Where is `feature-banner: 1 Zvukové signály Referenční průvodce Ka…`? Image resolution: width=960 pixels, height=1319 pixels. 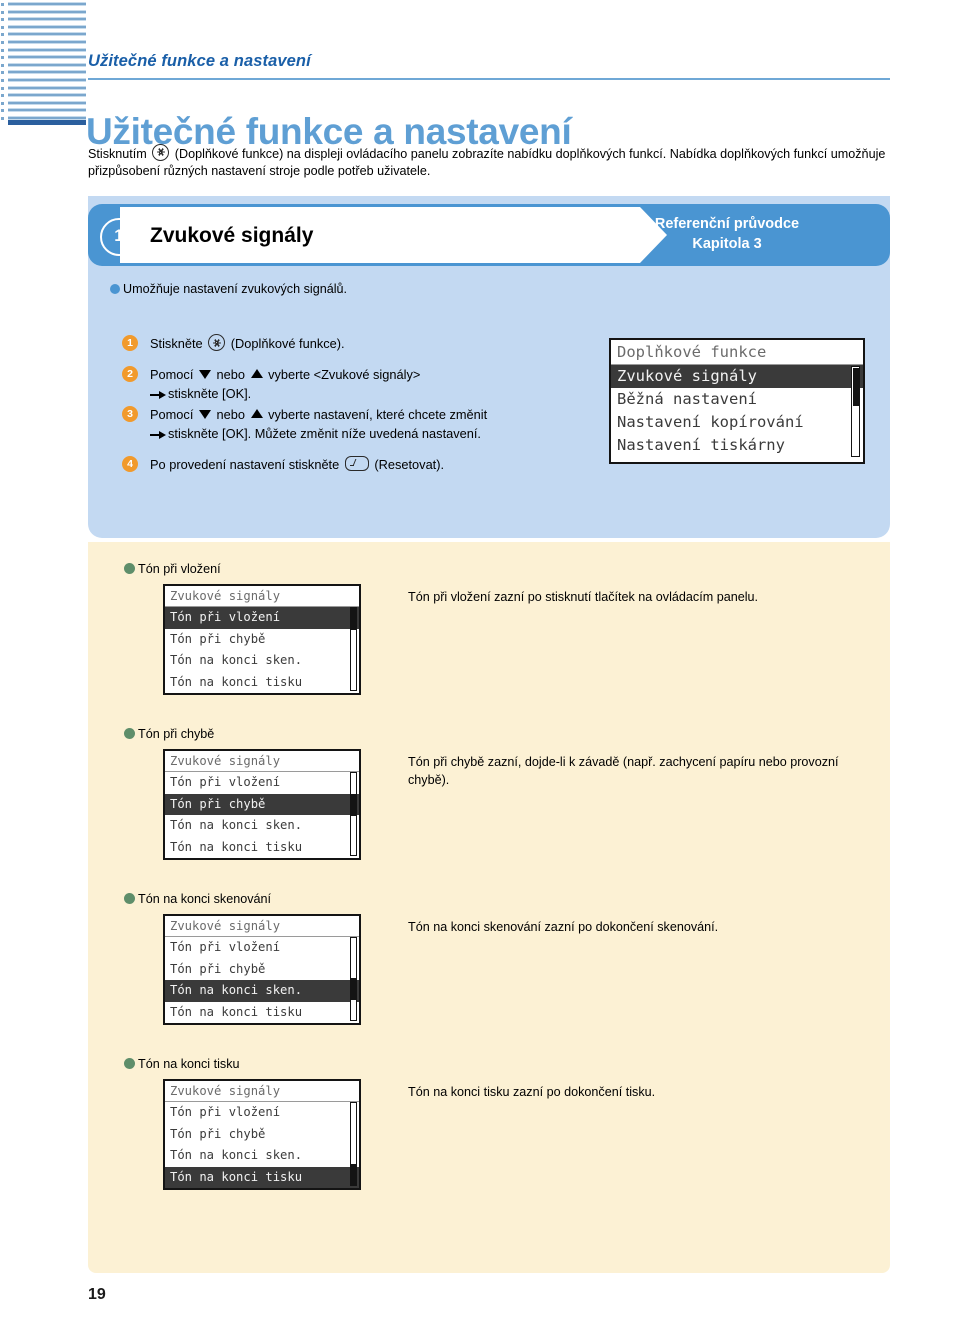 feature-banner: 1 Zvukové signály Referenční průvodce Ka… is located at coordinates (489, 235).